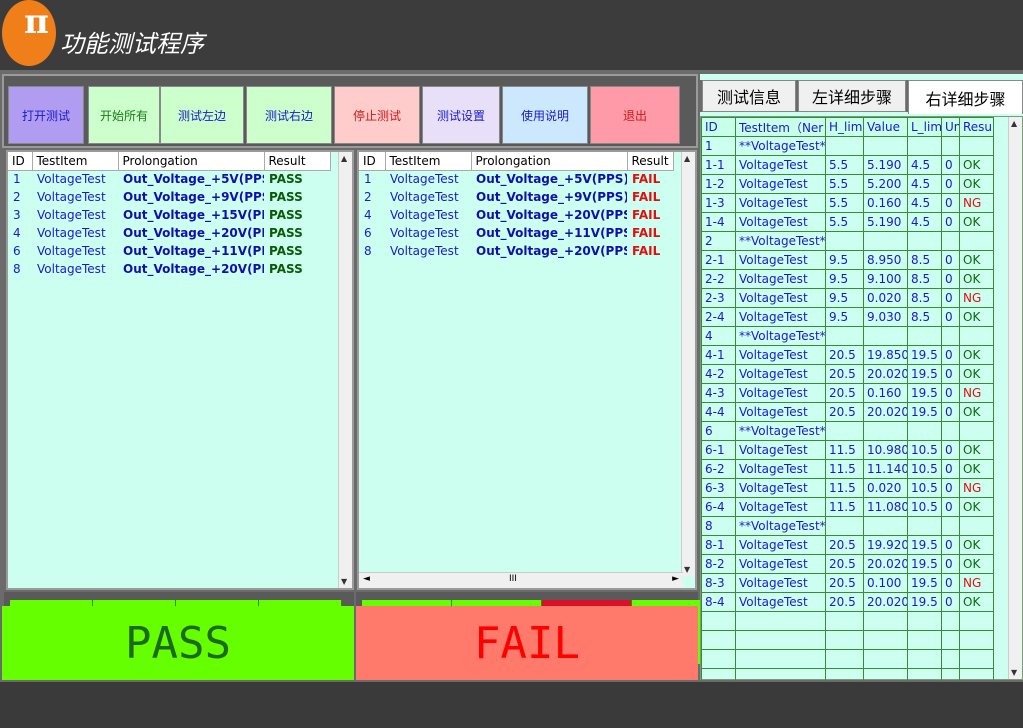 The height and width of the screenshot is (728, 1023). What do you see at coordinates (847, 526) in the screenshot?
I see `table-row: 8 **VoltageTest*` at bounding box center [847, 526].